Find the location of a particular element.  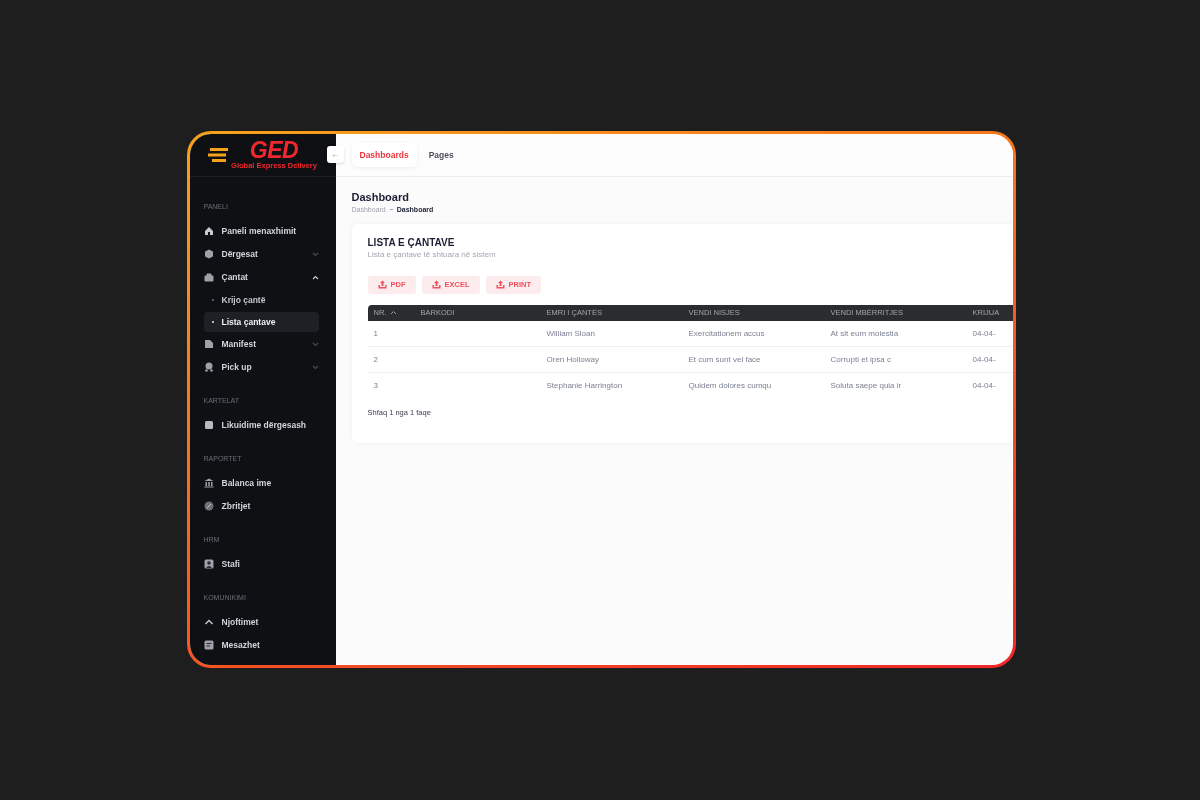

card-title: LISTA E ÇANTAVE is located at coordinates (411, 242).